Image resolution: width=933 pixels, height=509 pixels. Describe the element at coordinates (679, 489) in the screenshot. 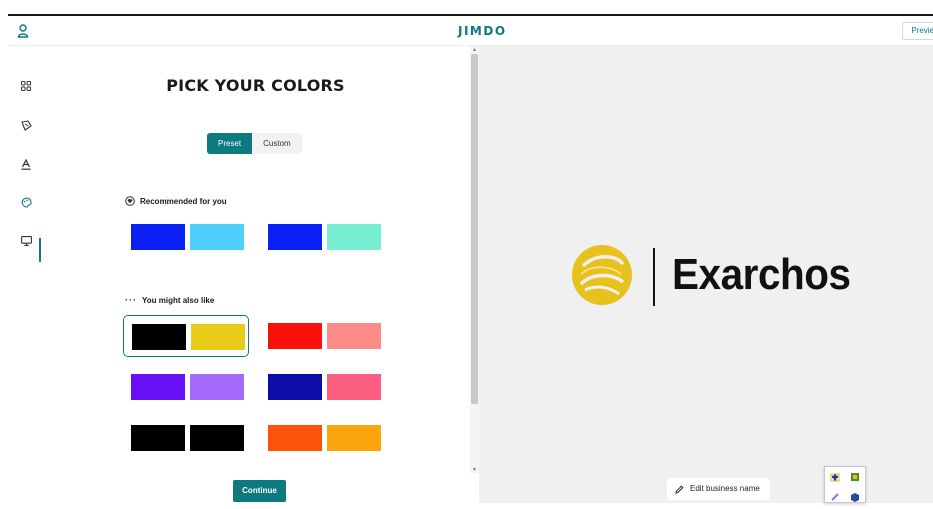

I see `pencil-icon` at that location.